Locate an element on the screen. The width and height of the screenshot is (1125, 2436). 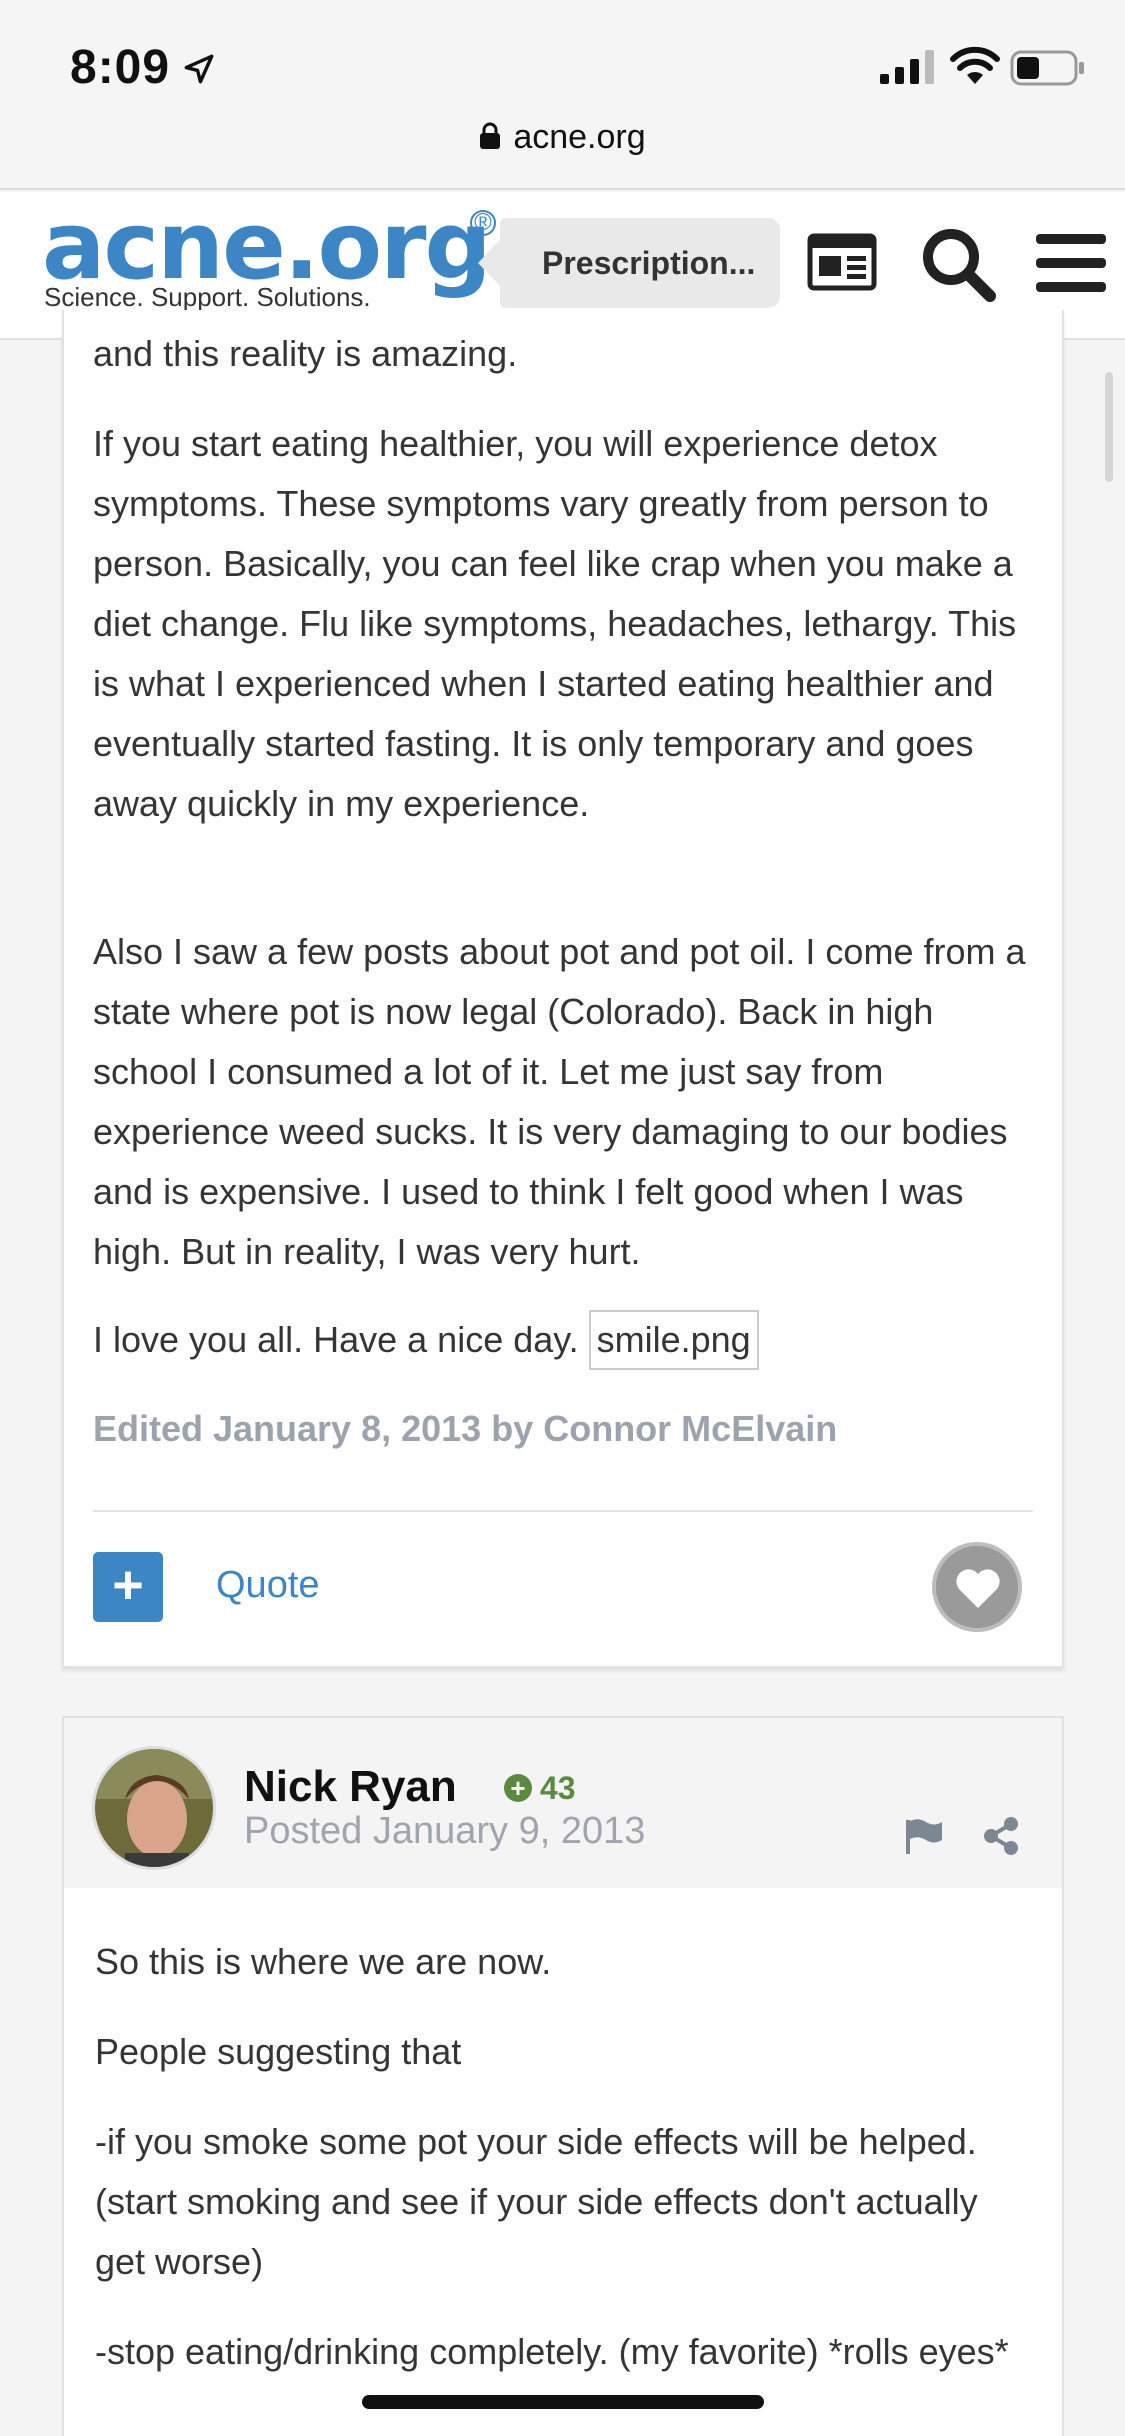
author-name: Nick Ryan is located at coordinates (350, 1787).